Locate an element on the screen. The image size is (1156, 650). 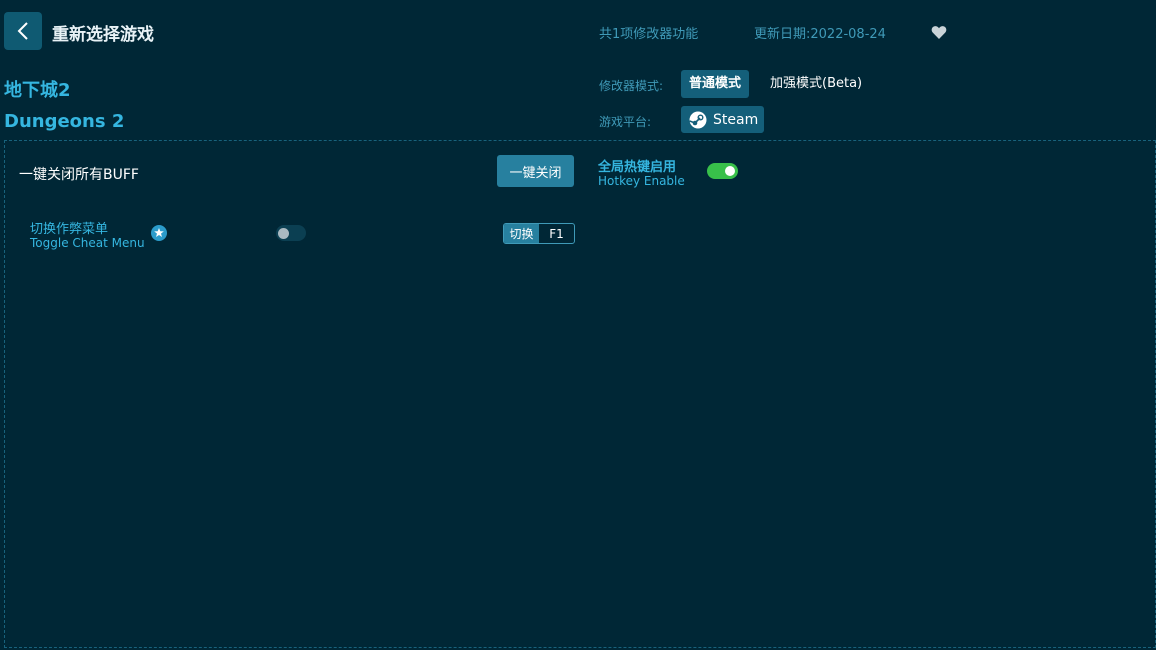
platform-label: 游戏平台: is located at coordinates (625, 122).